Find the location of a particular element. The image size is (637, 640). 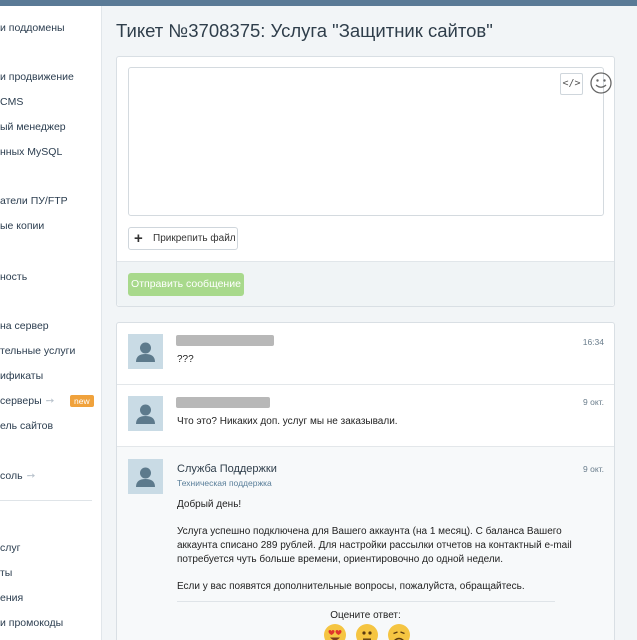

sidebar-item-site-builder: ель сайтов is located at coordinates (50, 426).